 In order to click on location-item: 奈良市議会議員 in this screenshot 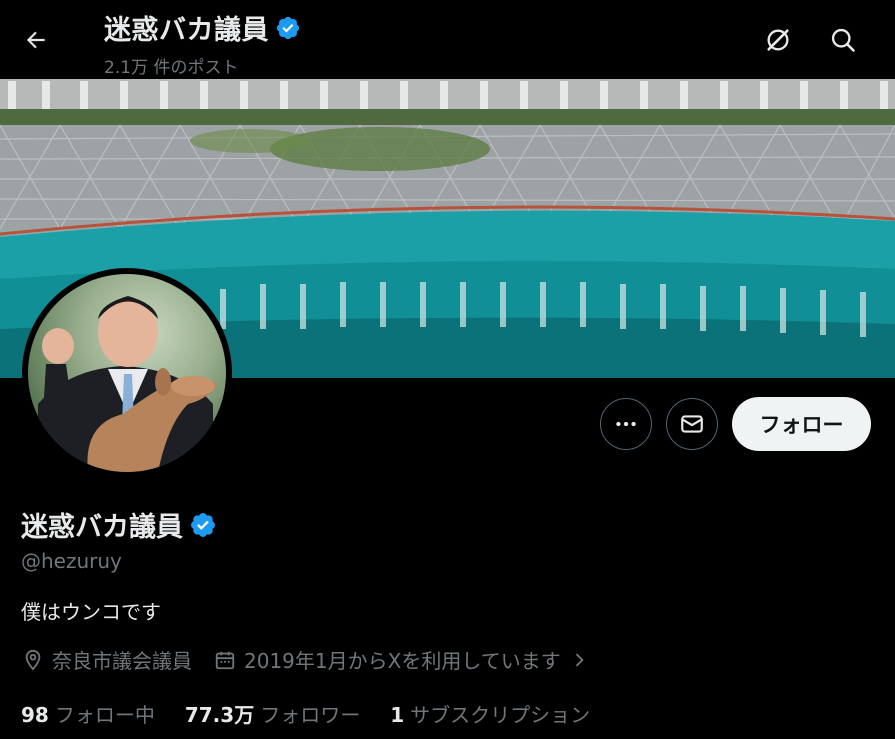, I will do `click(107, 659)`.